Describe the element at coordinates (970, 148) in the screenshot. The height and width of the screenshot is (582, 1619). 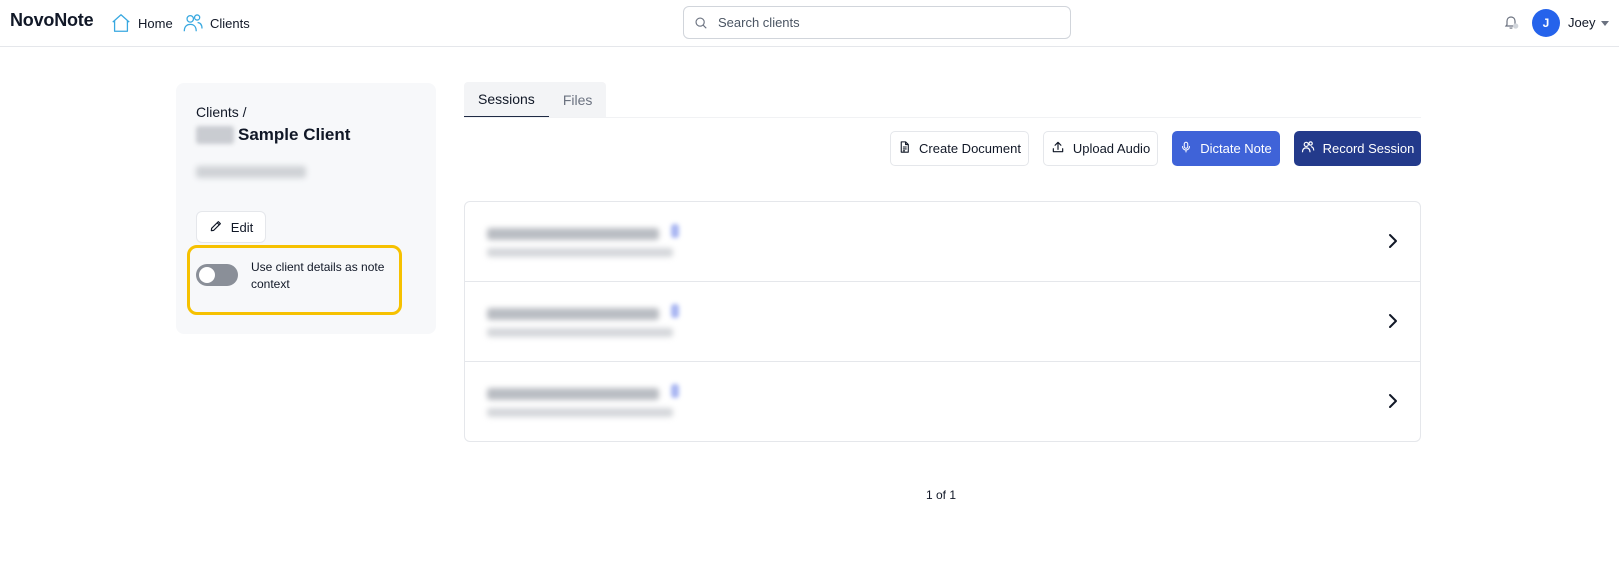
I see `create-document-label: Create Document` at that location.